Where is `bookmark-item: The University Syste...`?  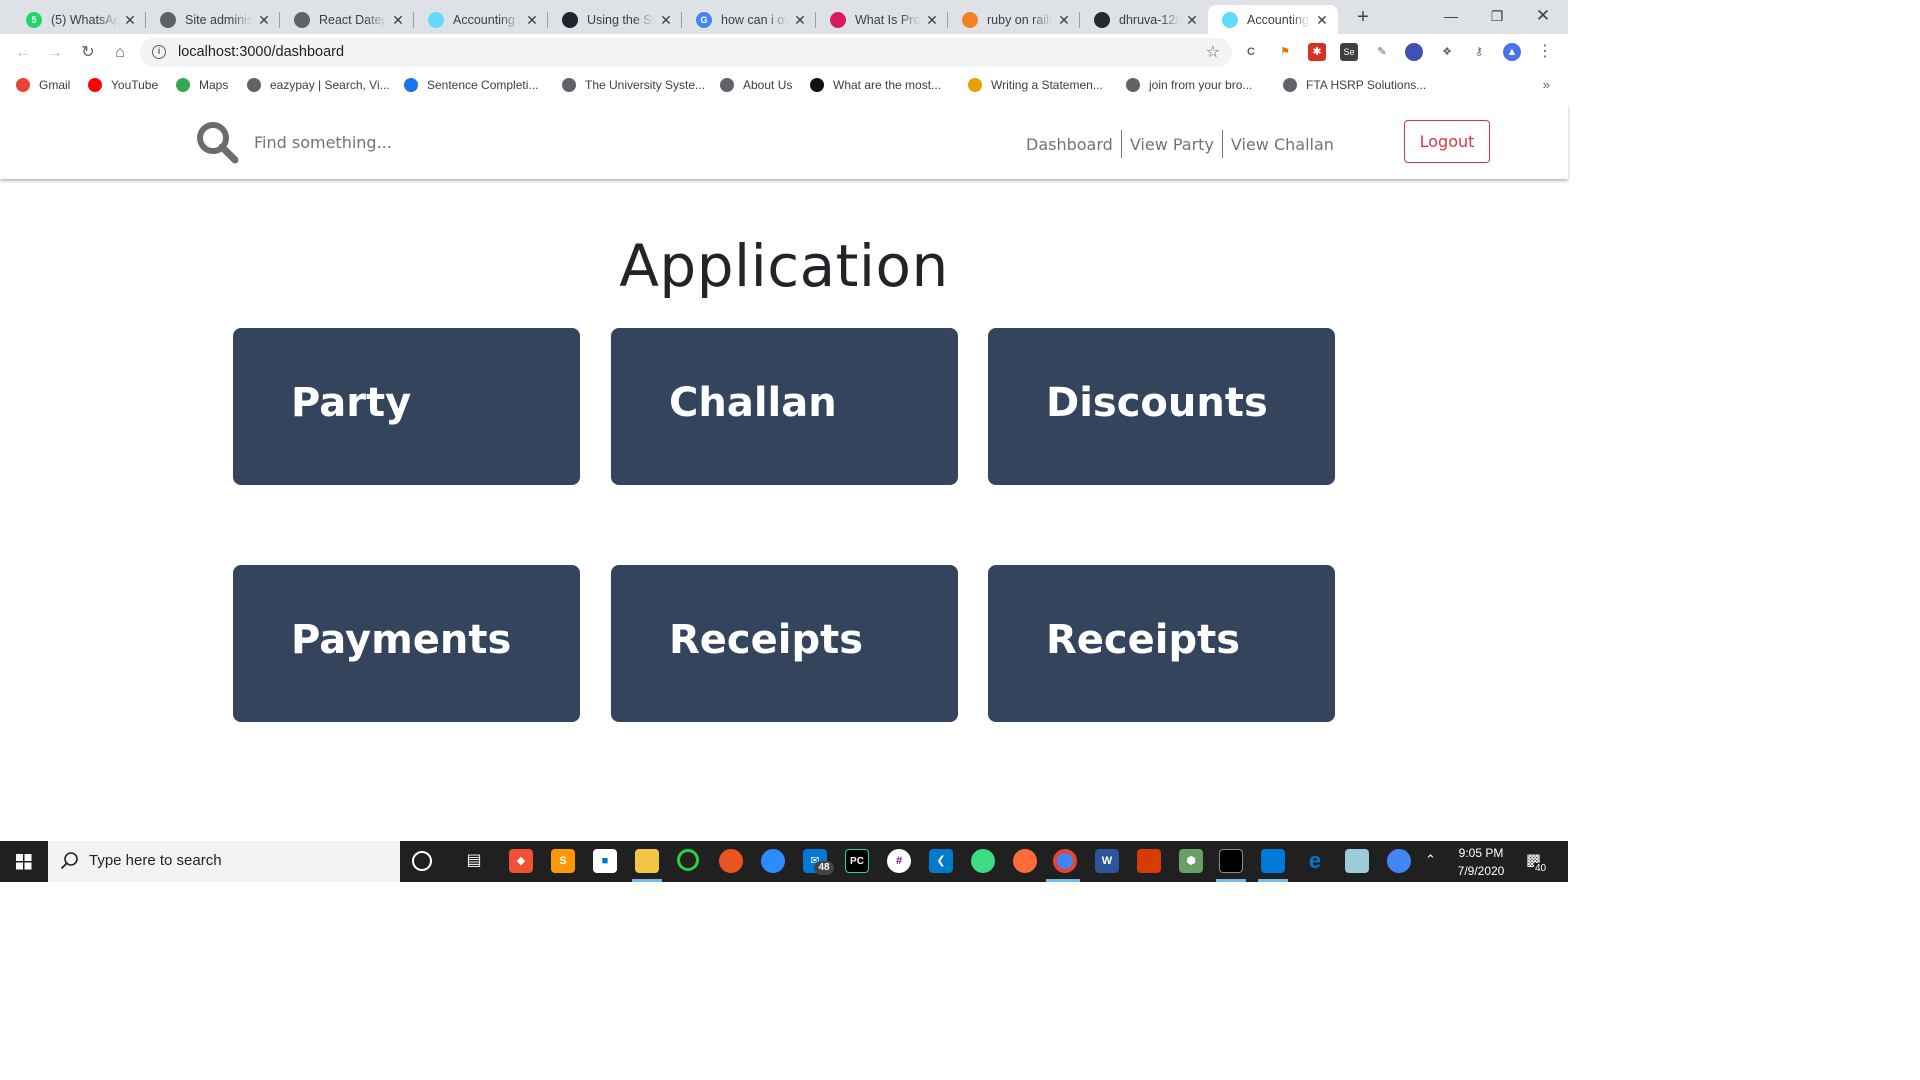
bookmark-item: The University Syste... is located at coordinates (633, 85).